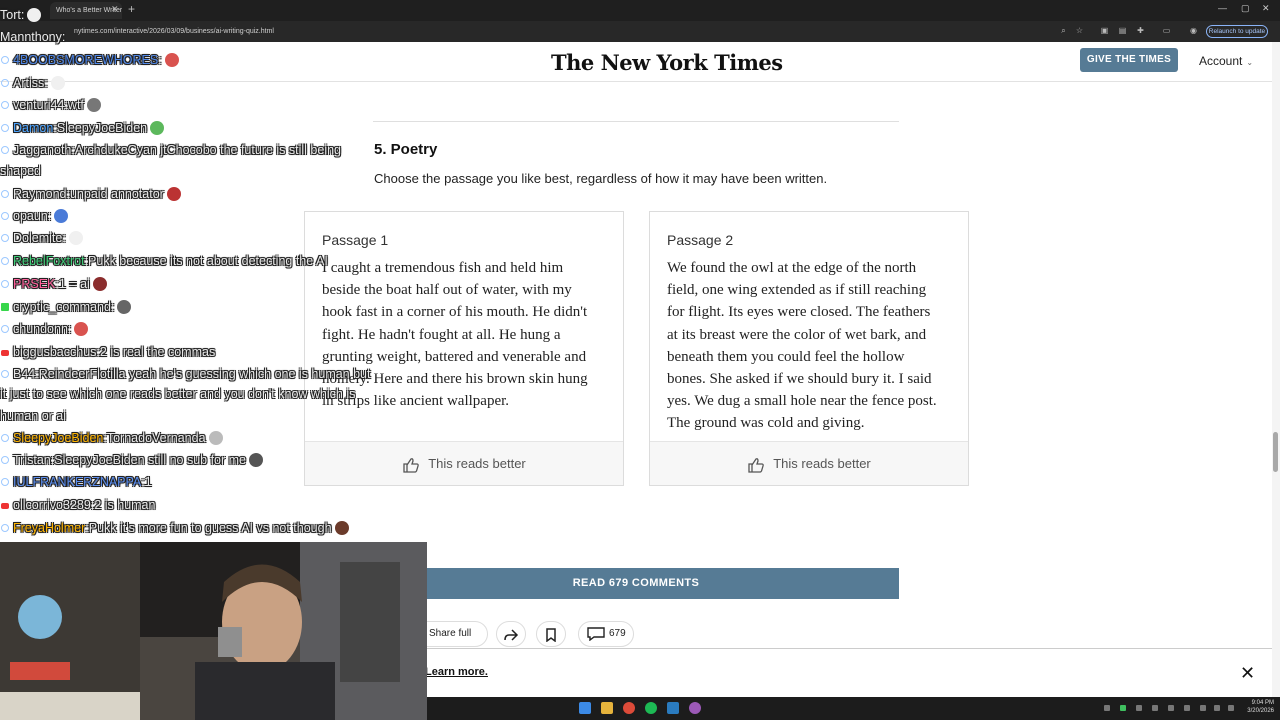 This screenshot has height=720, width=1280. What do you see at coordinates (38, 105) in the screenshot?
I see `chat-username: venturi44` at bounding box center [38, 105].